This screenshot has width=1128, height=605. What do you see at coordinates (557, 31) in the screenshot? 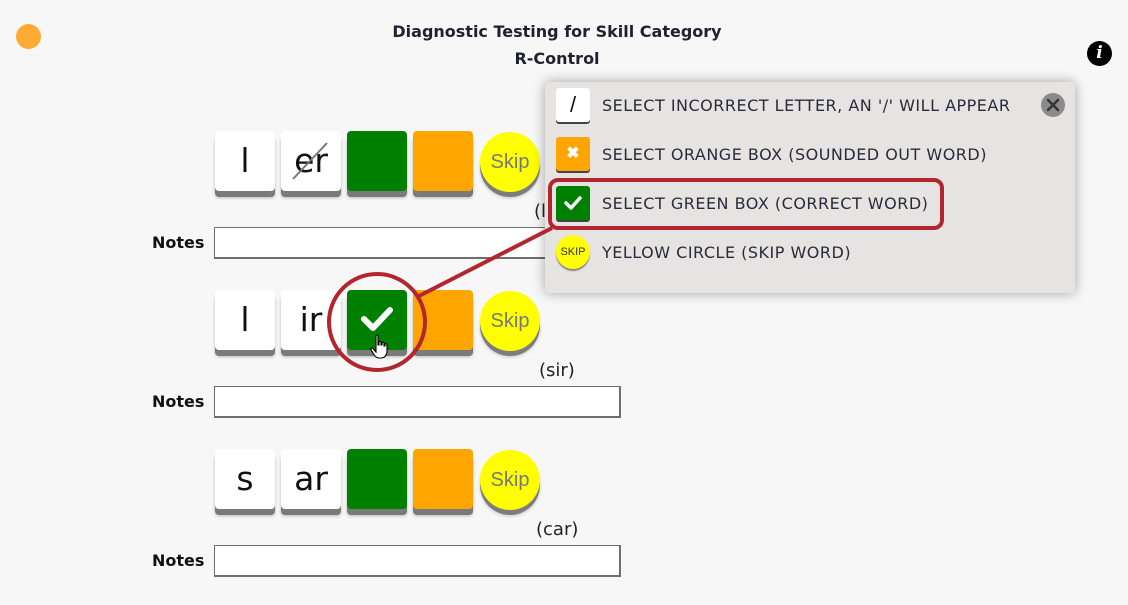
I see `page-title: Diagnostic Testing for Skill Category` at bounding box center [557, 31].